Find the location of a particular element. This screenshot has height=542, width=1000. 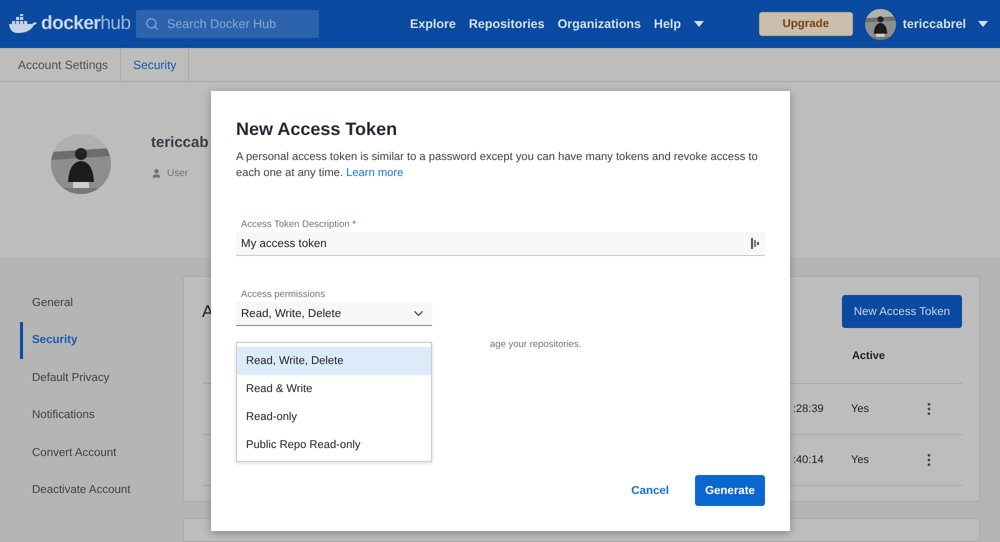

nav-link: Repositories is located at coordinates (506, 24).